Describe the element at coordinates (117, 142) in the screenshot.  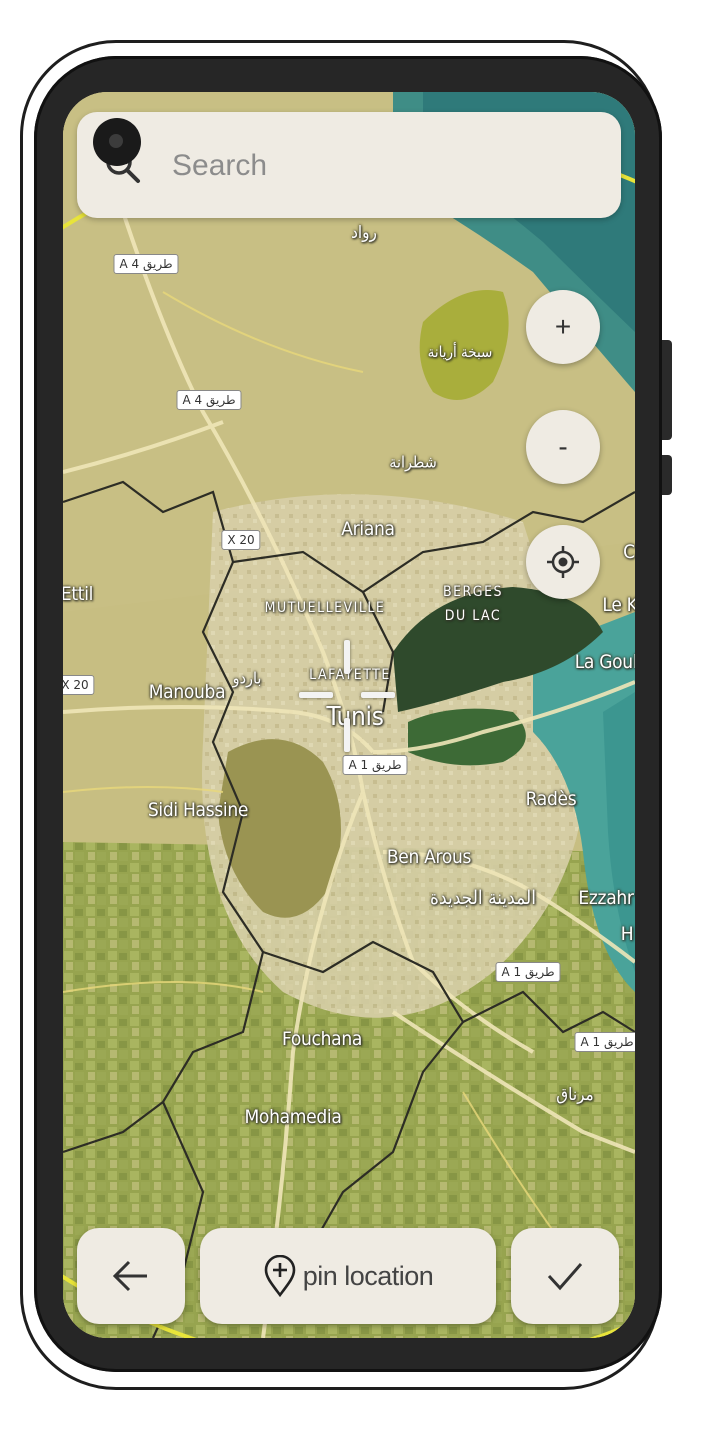
I see `front-camera` at that location.